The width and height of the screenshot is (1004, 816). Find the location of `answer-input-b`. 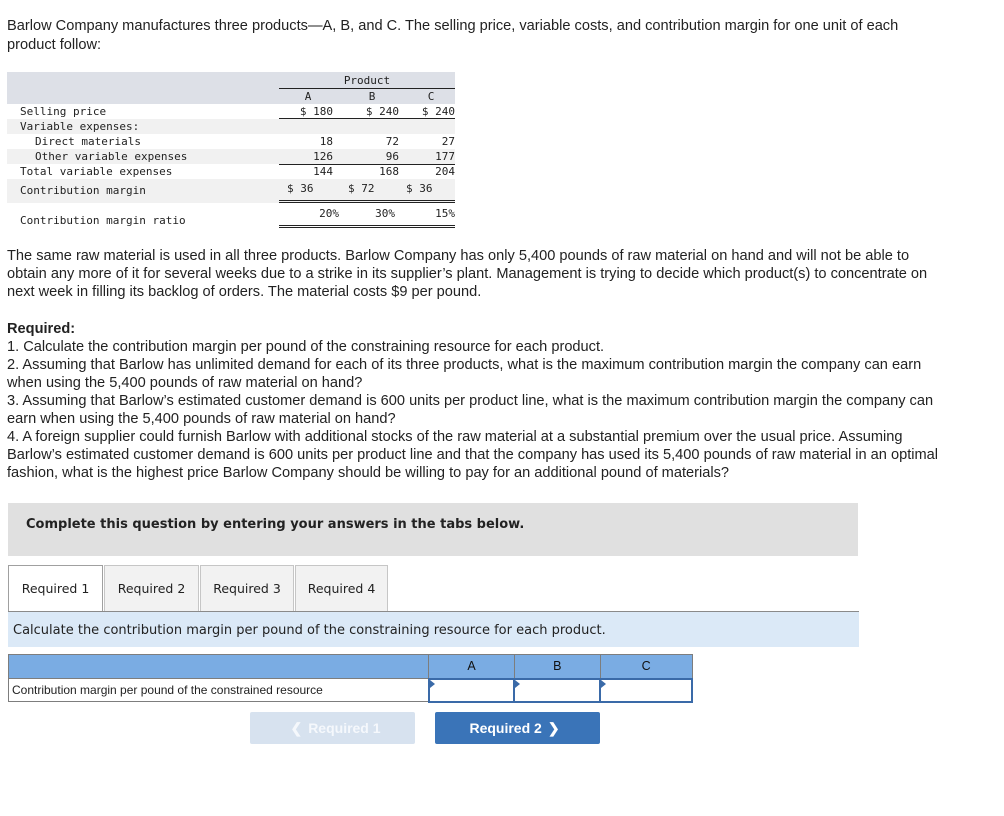

answer-input-b is located at coordinates (557, 690).